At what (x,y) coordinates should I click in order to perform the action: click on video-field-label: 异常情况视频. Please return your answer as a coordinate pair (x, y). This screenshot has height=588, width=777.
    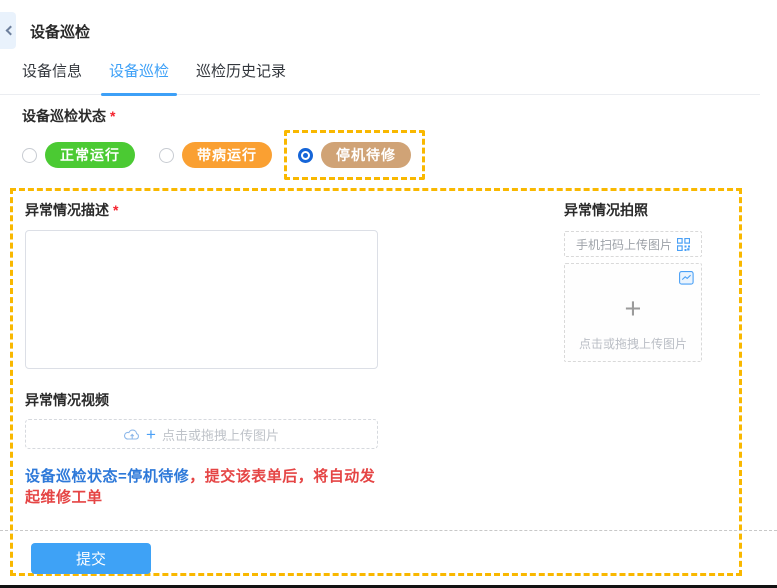
    Looking at the image, I should click on (67, 400).